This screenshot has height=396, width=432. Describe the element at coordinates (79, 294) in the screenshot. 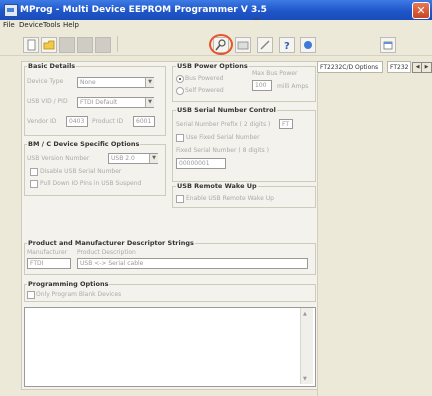

I see `only-blank-label: Only Program Blank Devices` at that location.